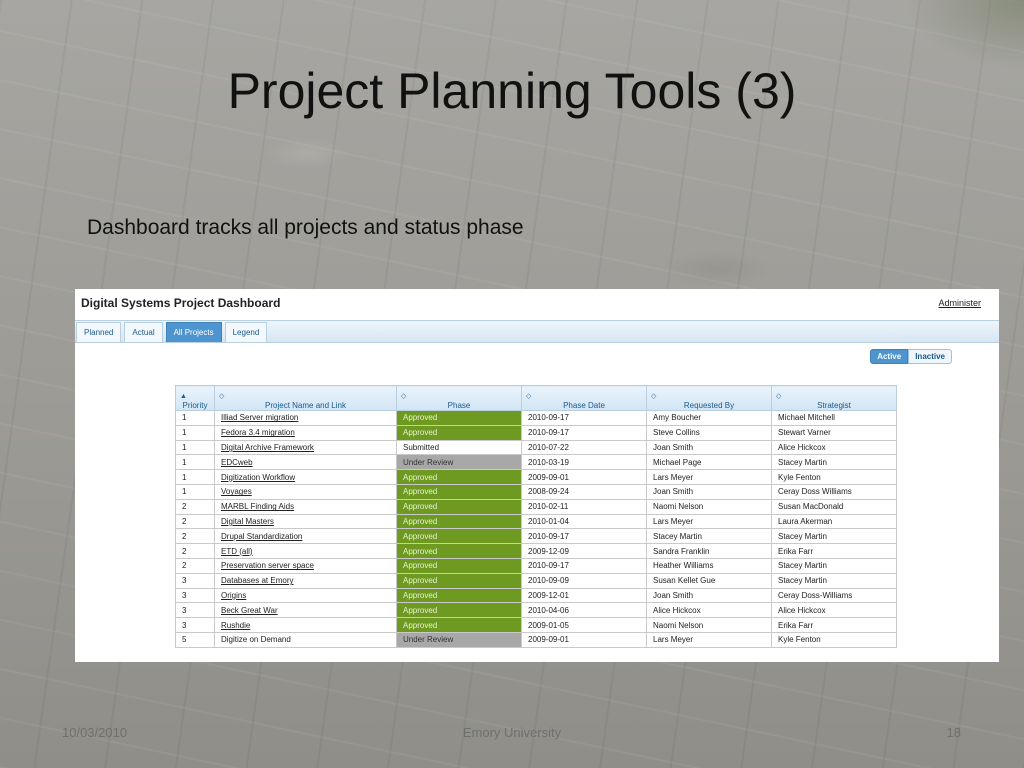 The image size is (1024, 768). I want to click on project-link: Digital Archive Framework, so click(305, 447).